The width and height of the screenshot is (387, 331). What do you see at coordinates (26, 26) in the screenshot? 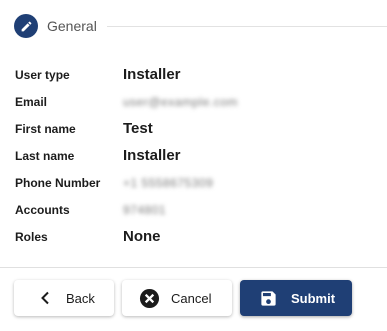
I see `pencil-icon` at bounding box center [26, 26].